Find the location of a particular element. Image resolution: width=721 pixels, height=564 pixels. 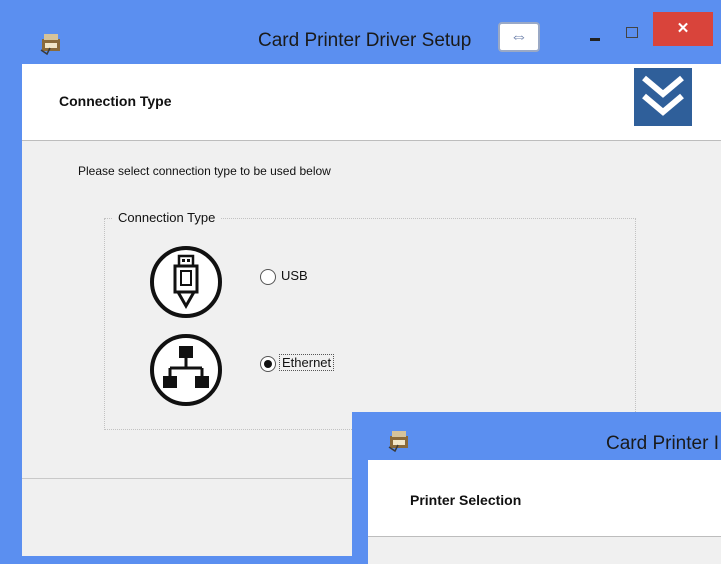

chevron-logo-icon is located at coordinates (663, 97).